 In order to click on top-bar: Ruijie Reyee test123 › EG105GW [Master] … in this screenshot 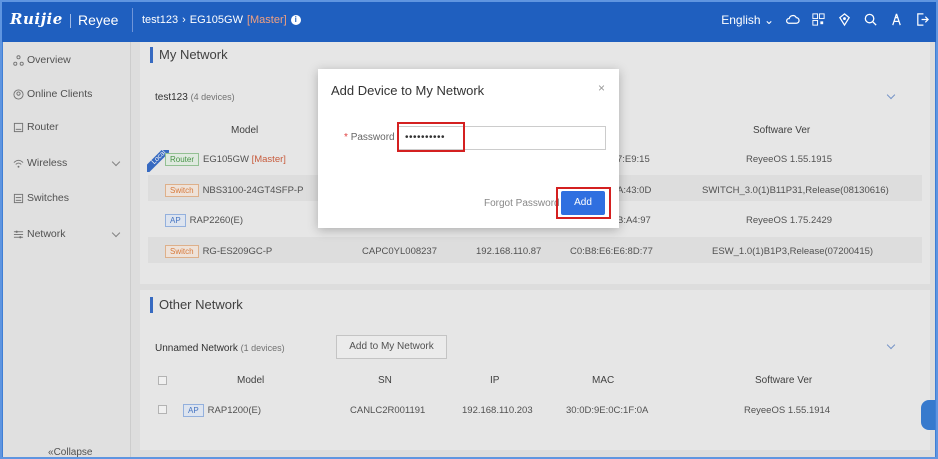, I will do `click(469, 21)`.